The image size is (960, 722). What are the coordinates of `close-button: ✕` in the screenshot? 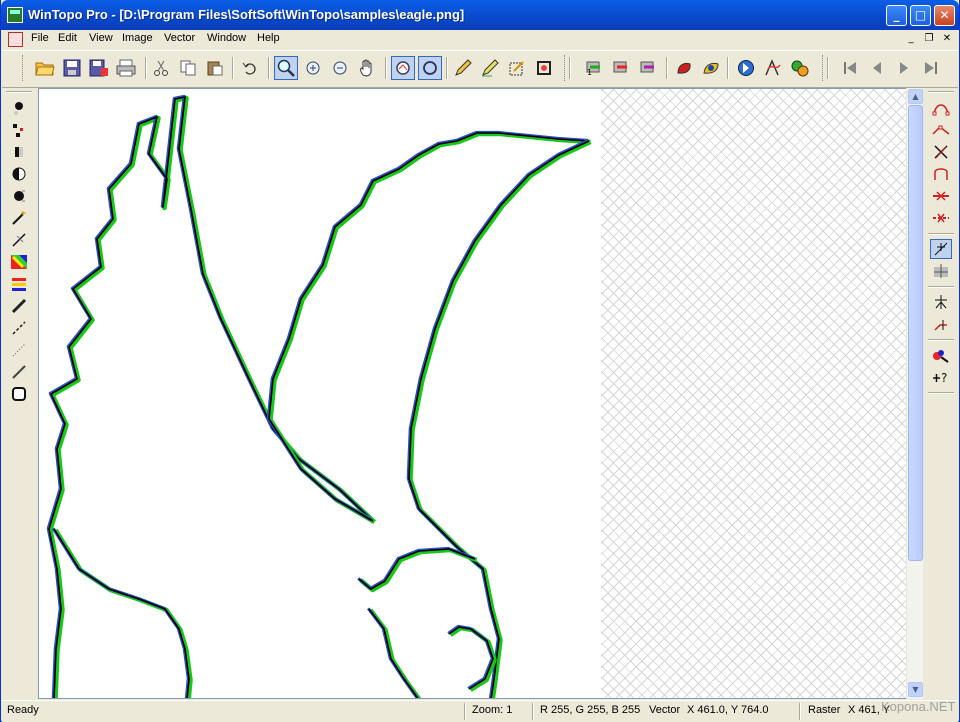 It's located at (944, 15).